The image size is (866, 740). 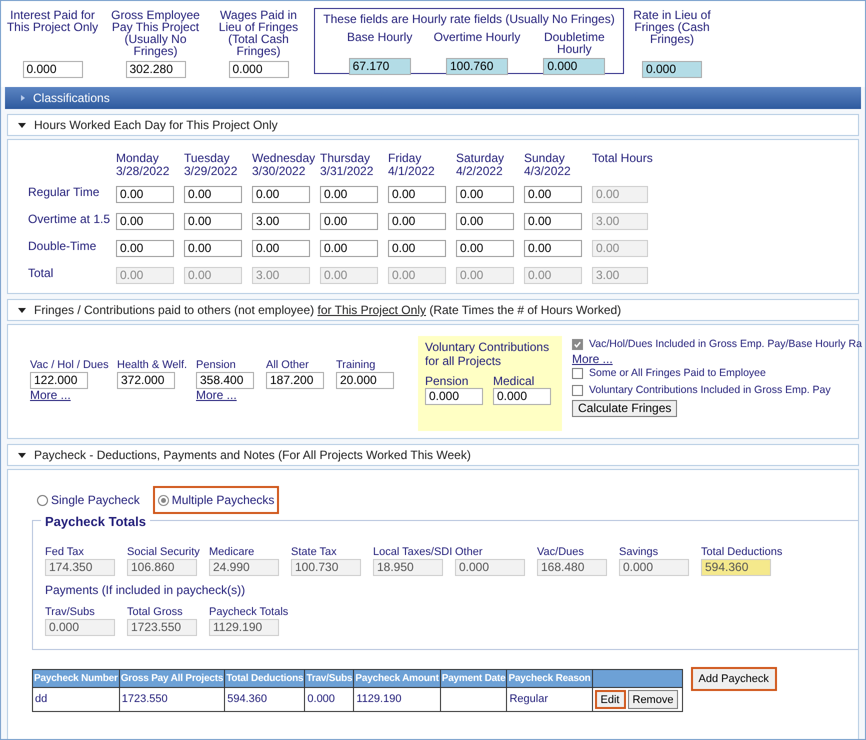 What do you see at coordinates (76, 700) in the screenshot?
I see `table-cell: dd` at bounding box center [76, 700].